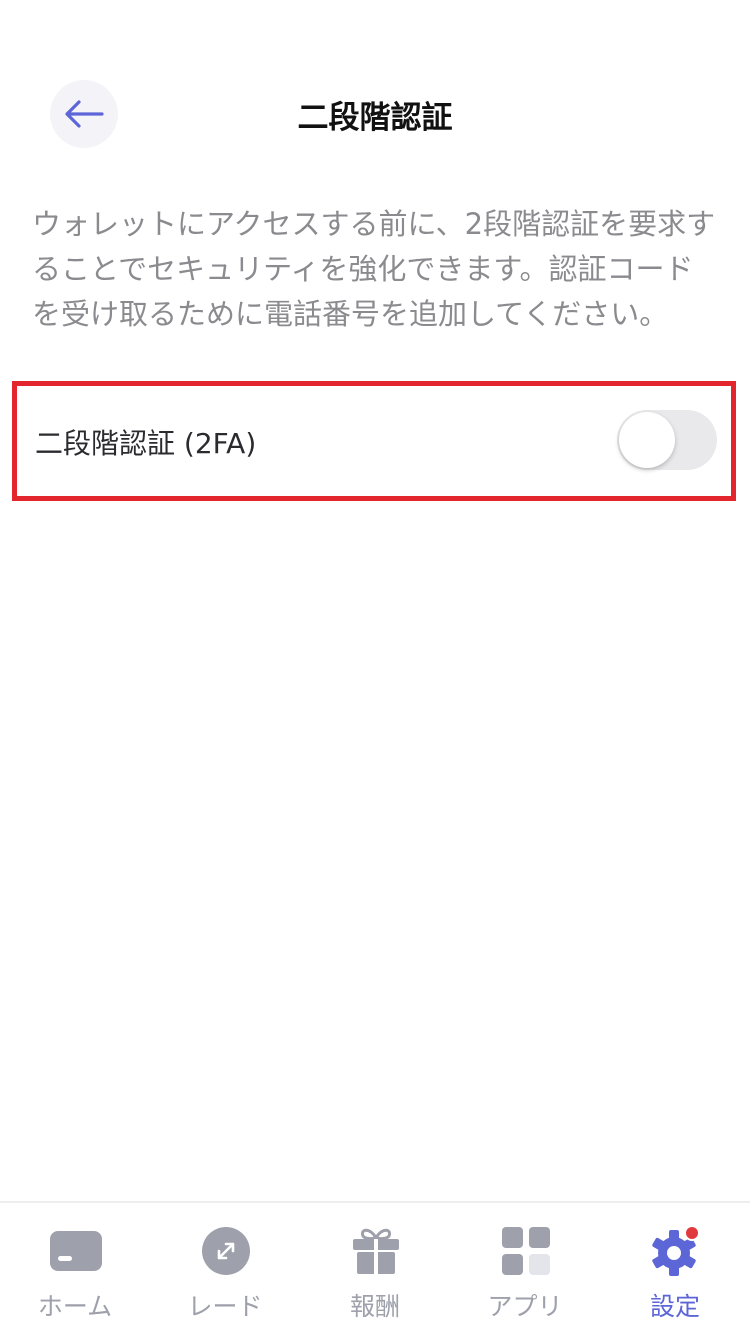 The height and width of the screenshot is (1336, 750). I want to click on two-factor-label: 二段階認証 (2FA), so click(146, 443).